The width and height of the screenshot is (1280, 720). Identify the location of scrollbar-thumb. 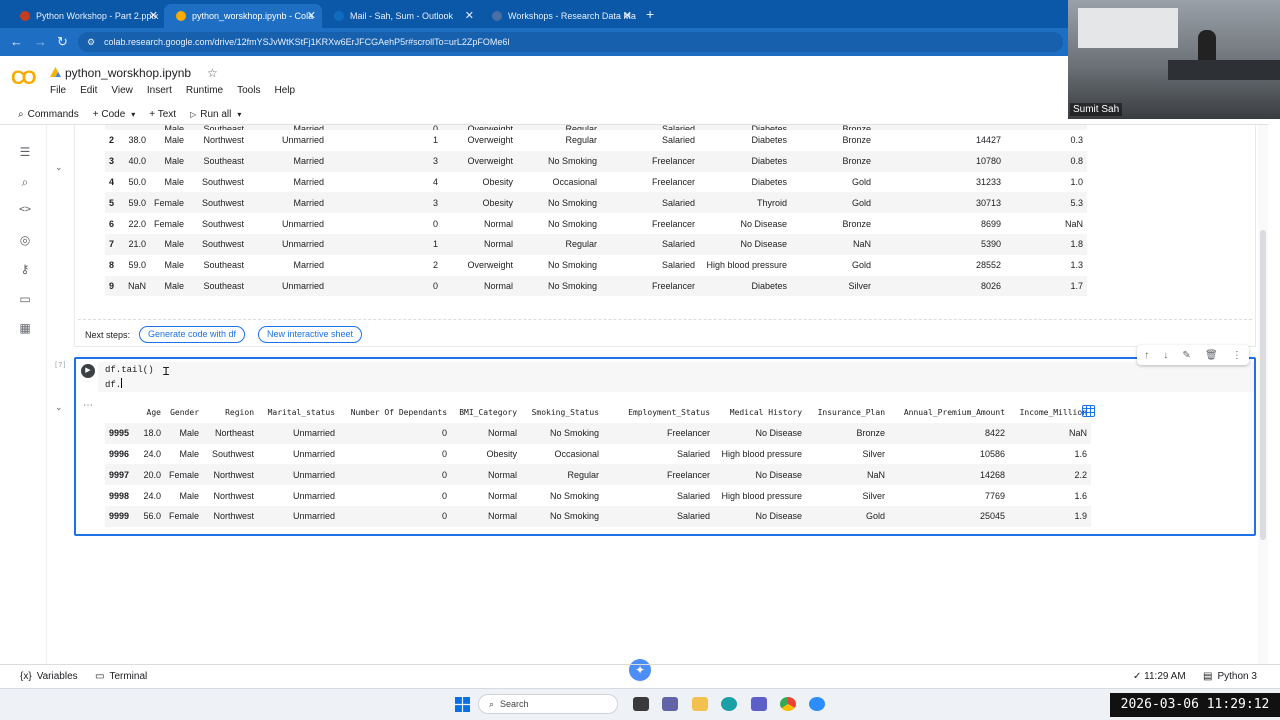
(1263, 385).